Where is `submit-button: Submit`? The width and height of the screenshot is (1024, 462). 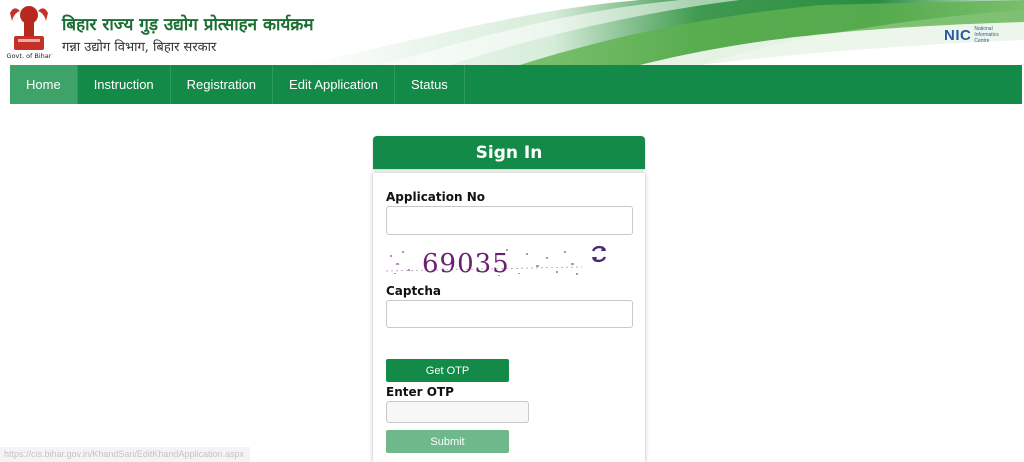 submit-button: Submit is located at coordinates (447, 441).